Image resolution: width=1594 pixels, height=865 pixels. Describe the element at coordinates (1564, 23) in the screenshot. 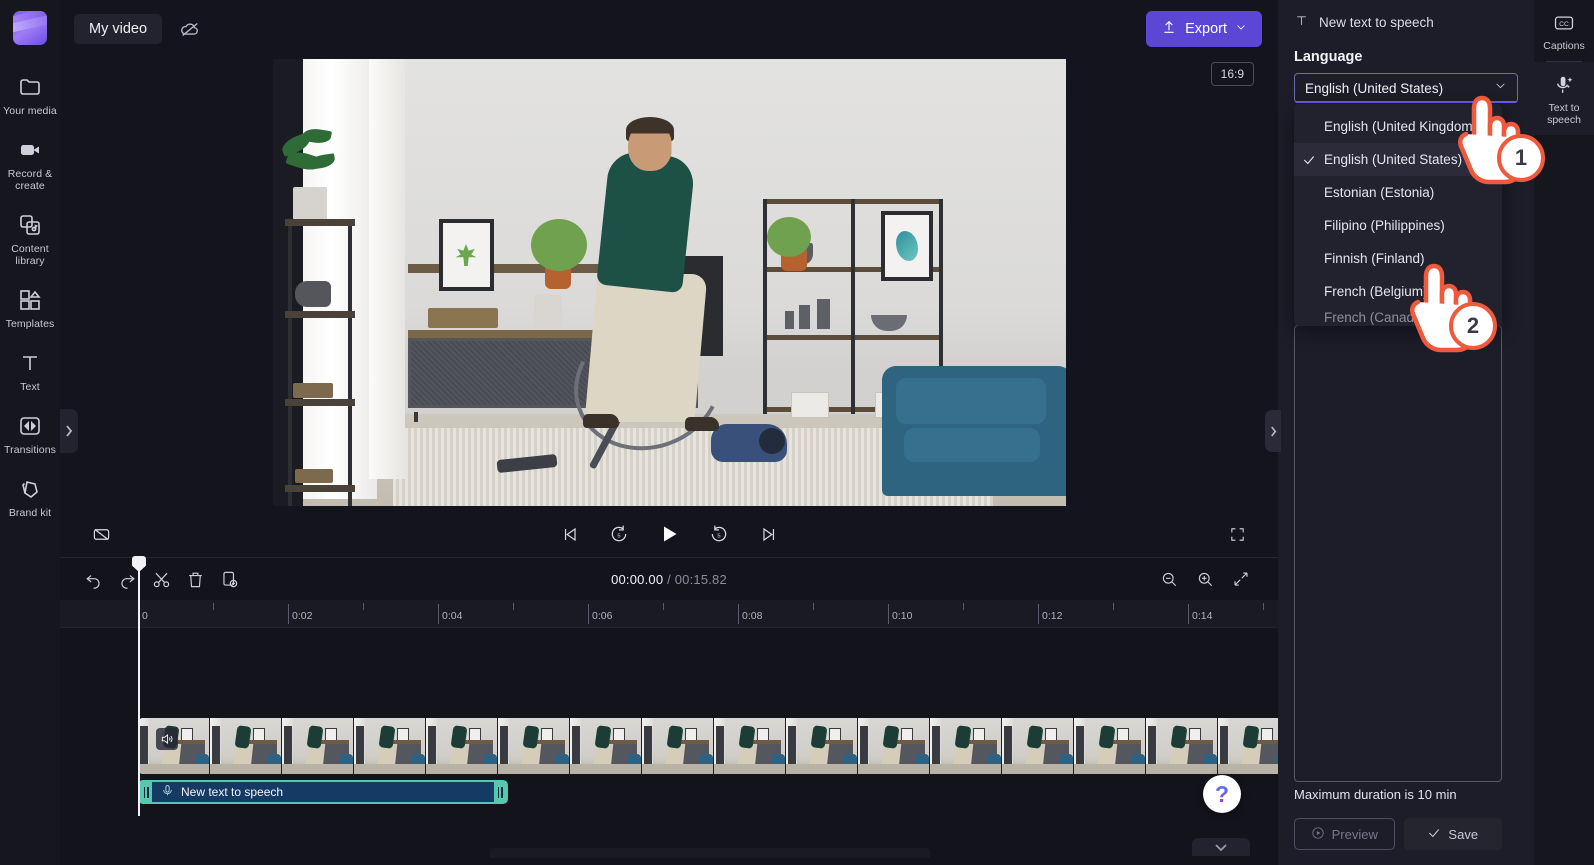

I see `cc-icon: CC` at that location.